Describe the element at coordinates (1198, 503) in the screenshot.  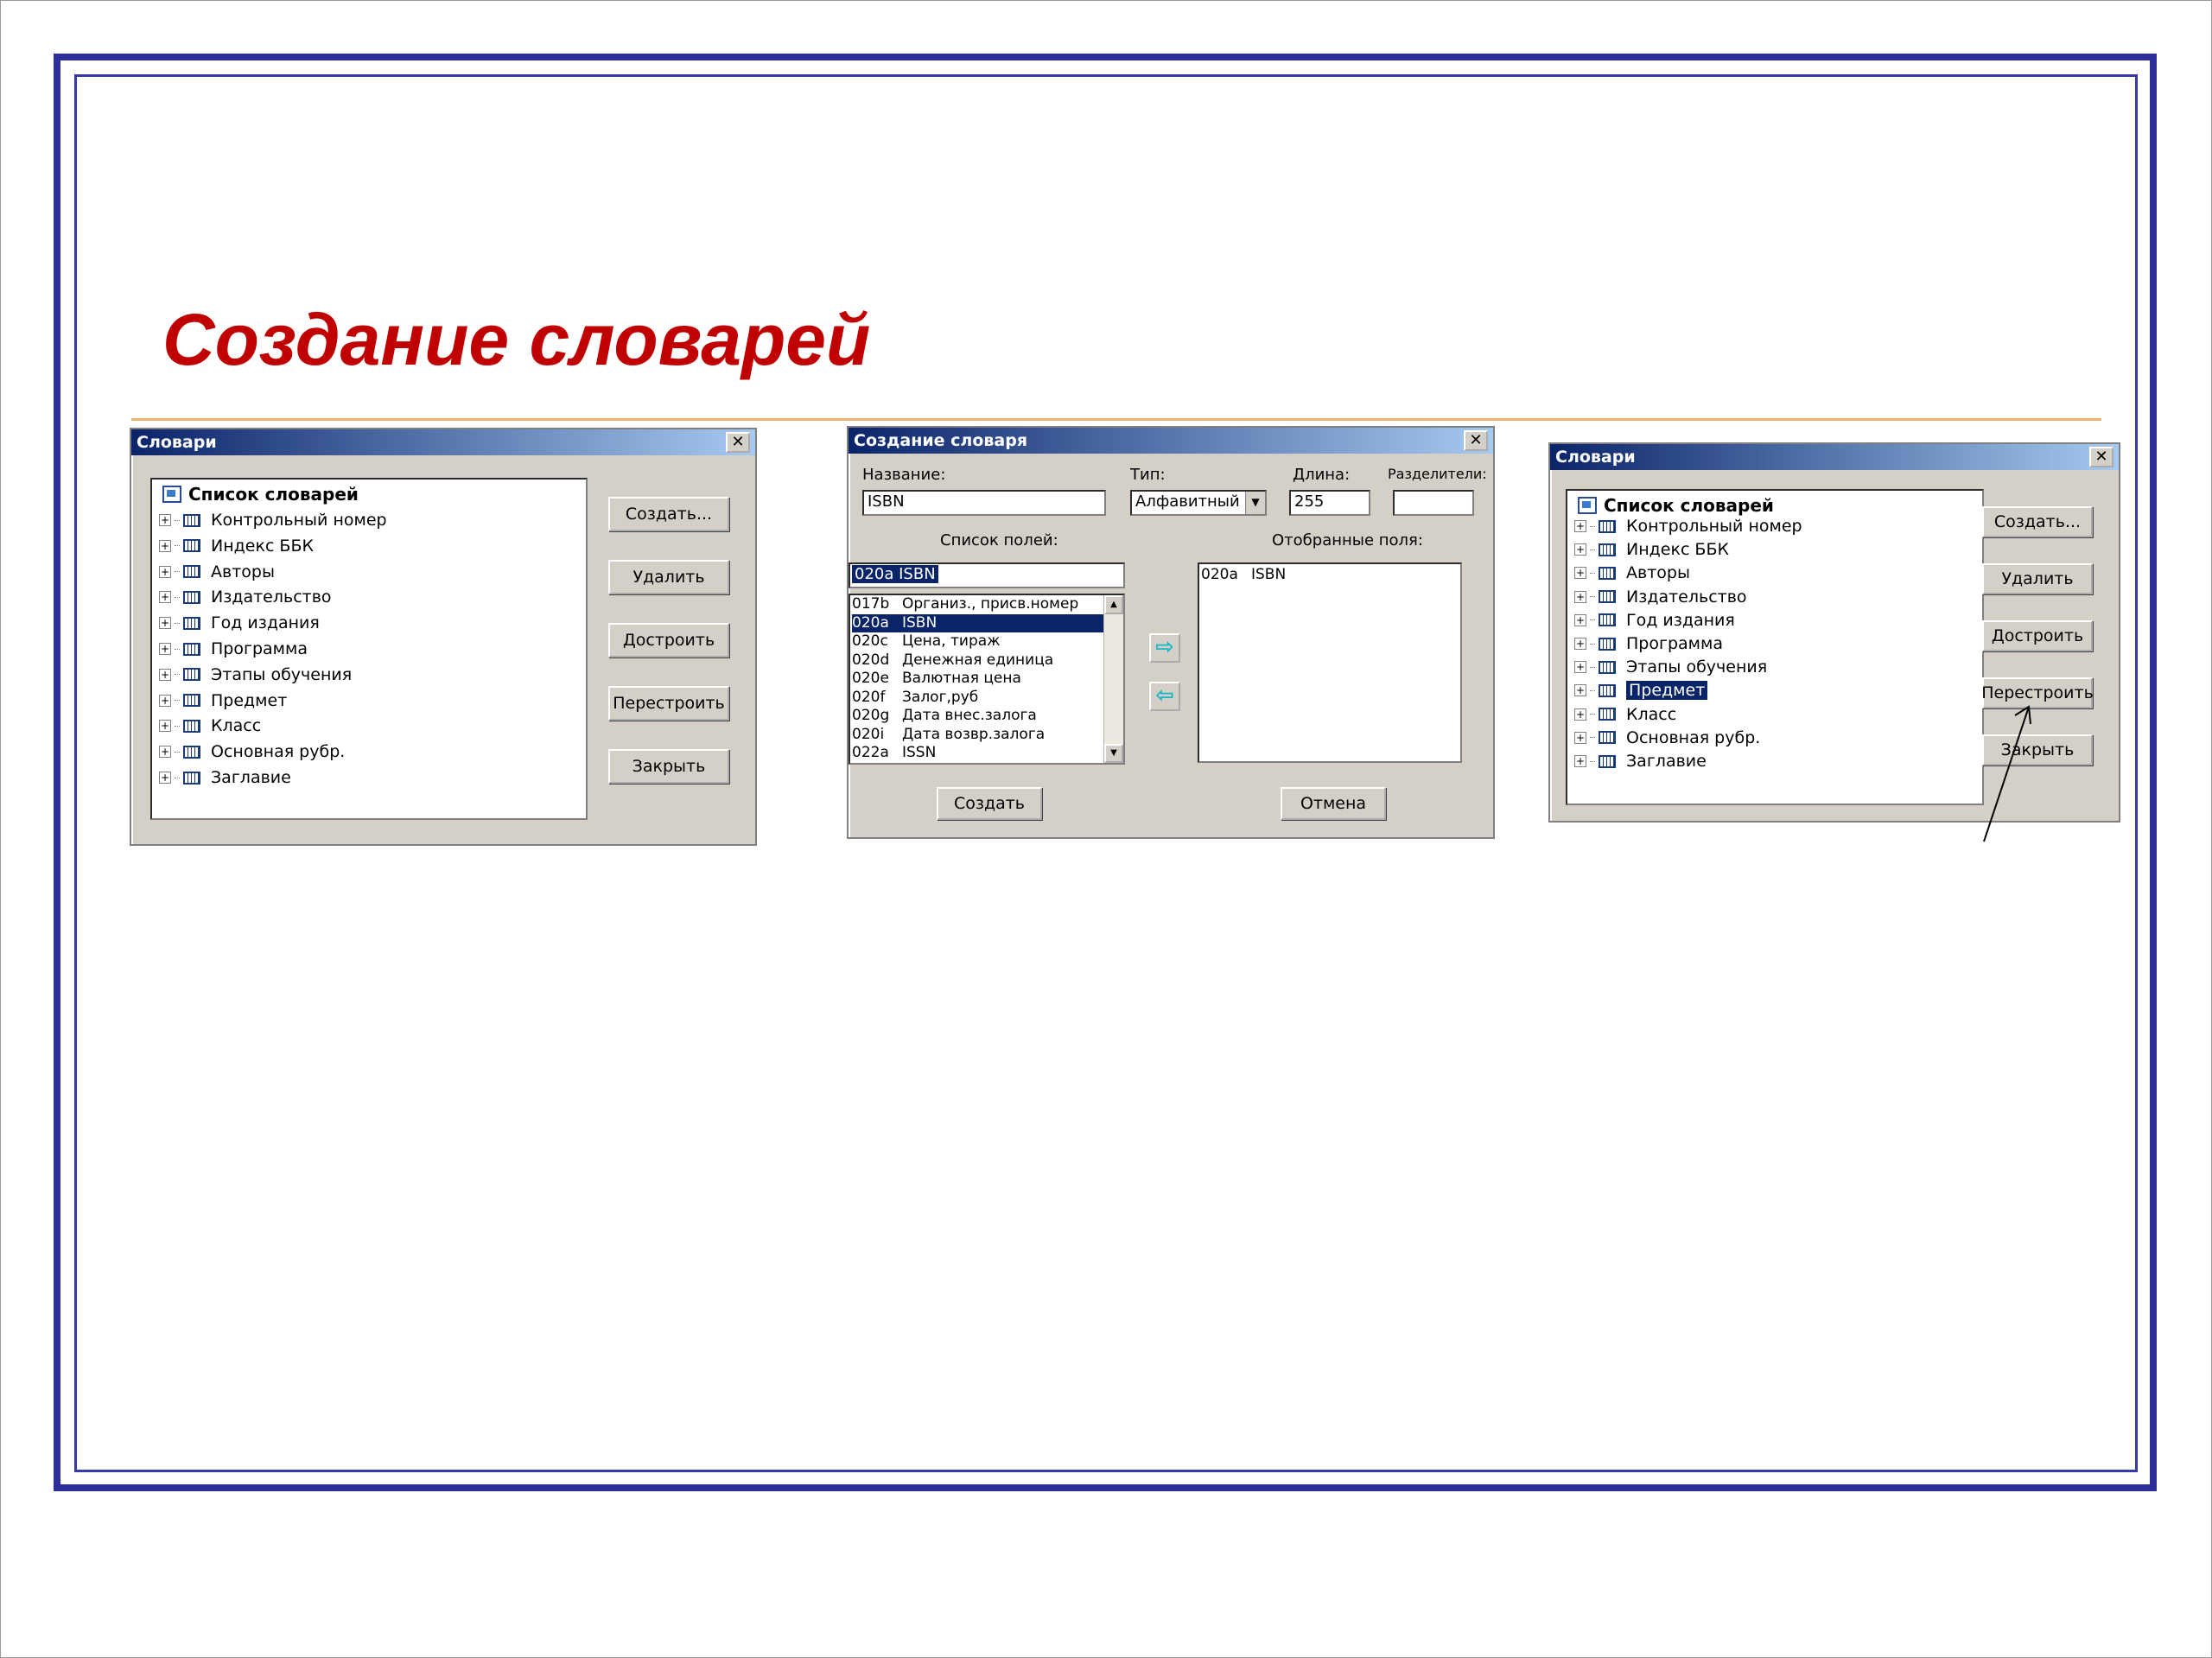
I see `type-select: Алфавитный ▼` at that location.